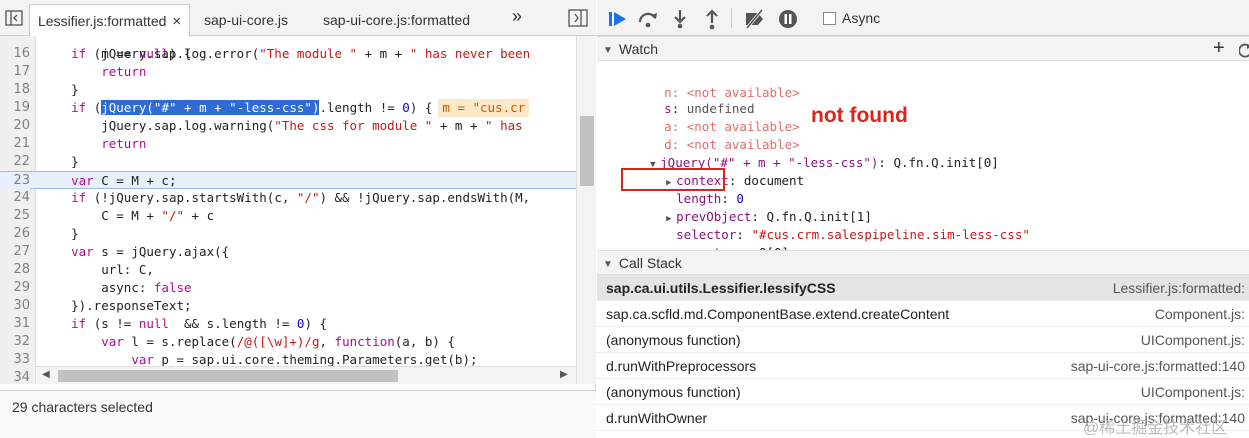 This screenshot has width=1249, height=438. Describe the element at coordinates (618, 19) in the screenshot. I see `resume-icon` at that location.